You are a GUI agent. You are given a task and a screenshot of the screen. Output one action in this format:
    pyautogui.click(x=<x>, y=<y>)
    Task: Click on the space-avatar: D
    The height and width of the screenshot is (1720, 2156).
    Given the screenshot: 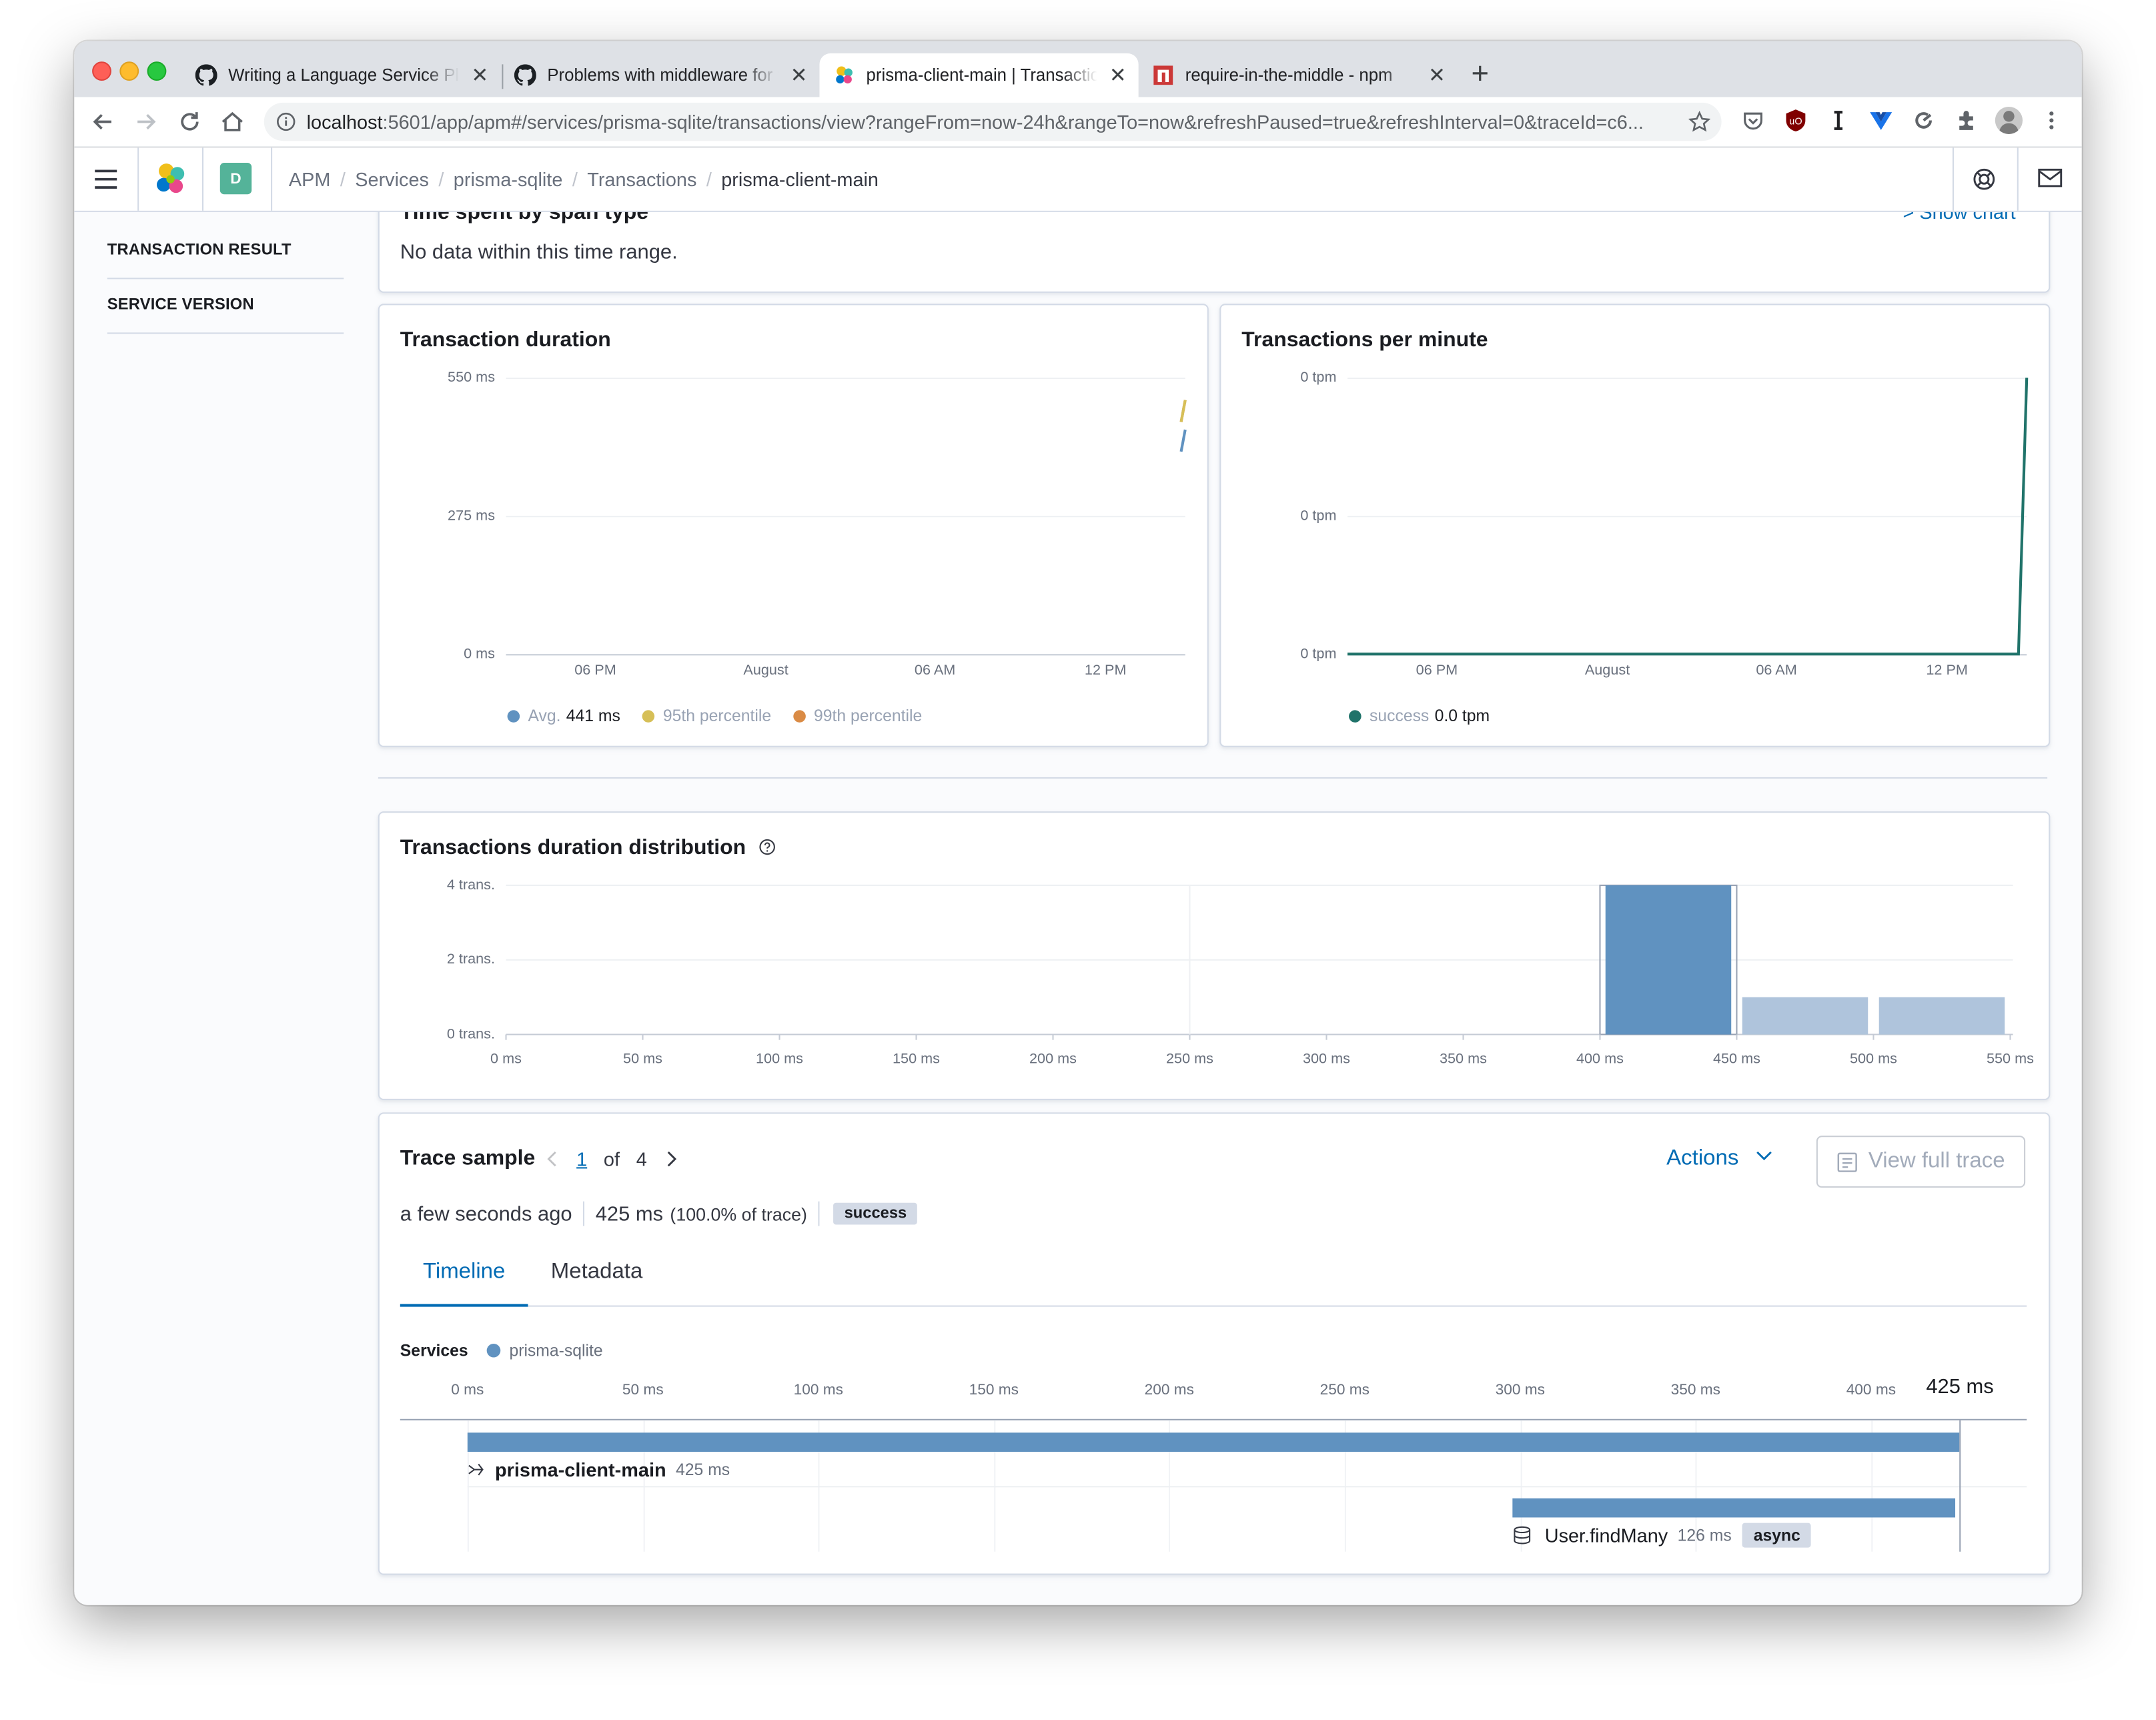 What is the action you would take?
    pyautogui.click(x=235, y=179)
    